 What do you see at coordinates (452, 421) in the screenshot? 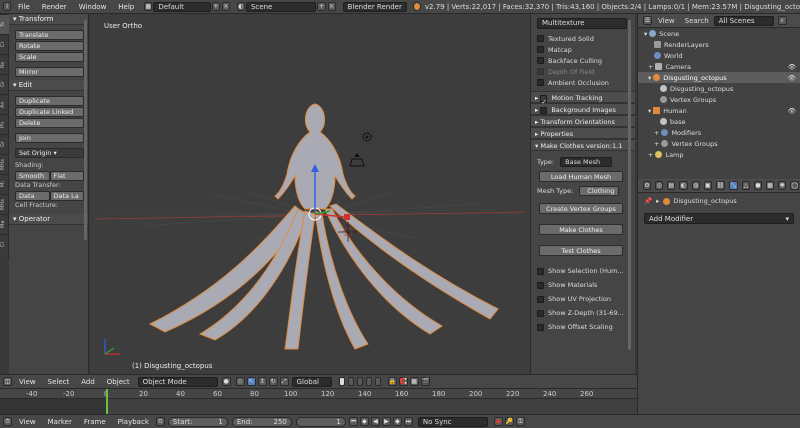
I see `sync-dropdown: No Sync` at bounding box center [452, 421].